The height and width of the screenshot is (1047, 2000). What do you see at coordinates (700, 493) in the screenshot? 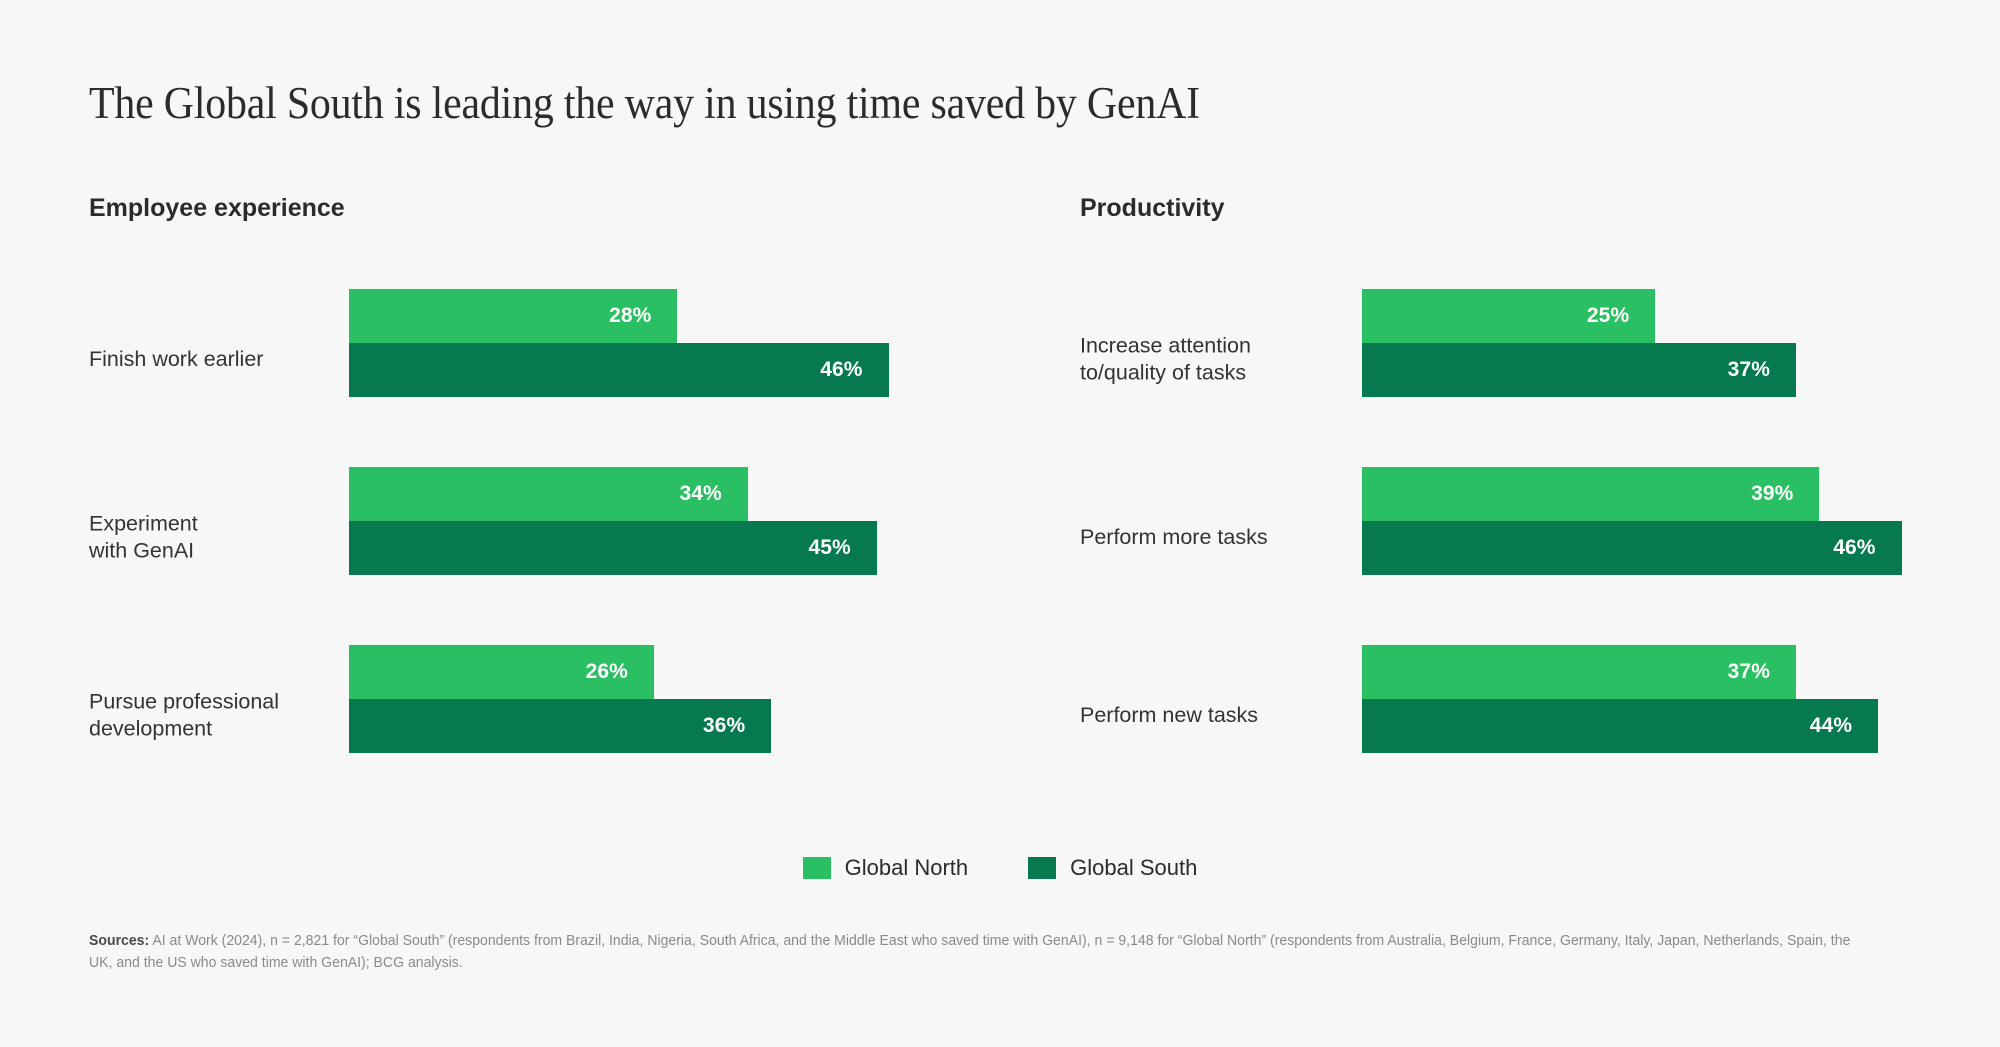
I see `bar-value-north: 34%` at bounding box center [700, 493].